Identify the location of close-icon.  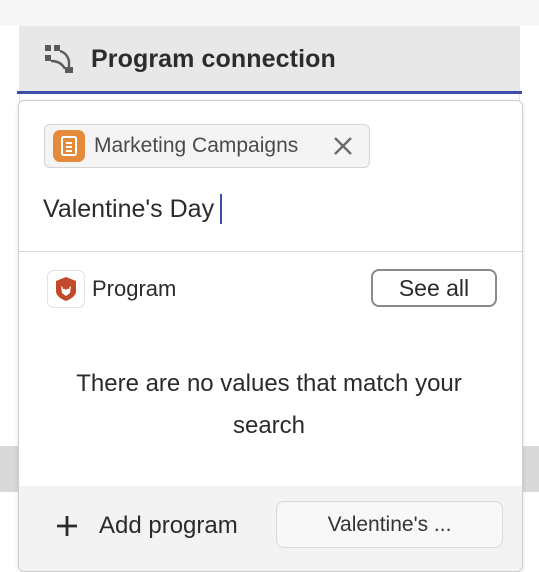
(343, 146).